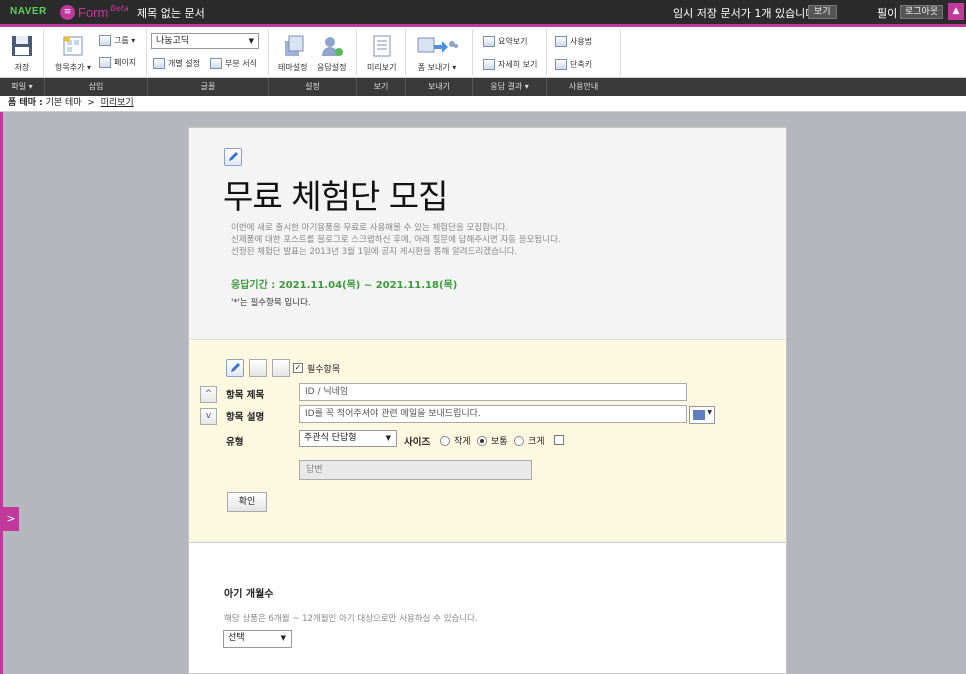 Image resolution: width=966 pixels, height=674 pixels. I want to click on save-label: 저장, so click(22, 67).